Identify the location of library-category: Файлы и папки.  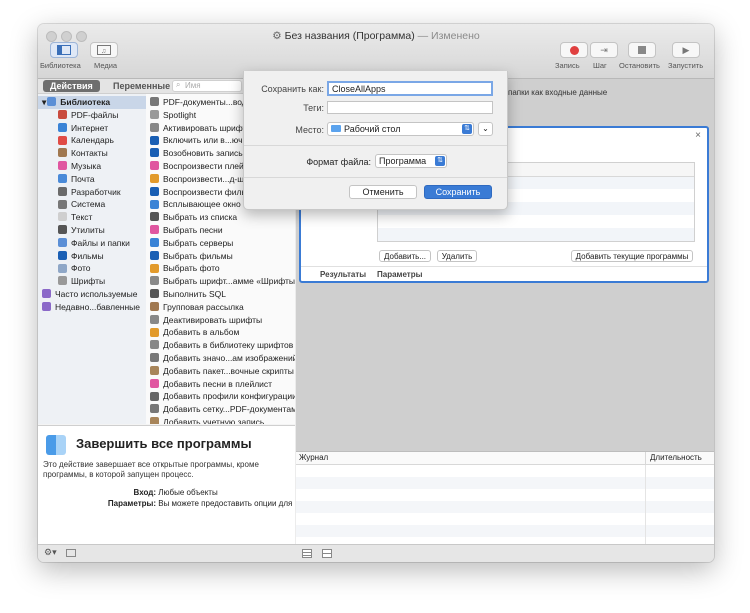
(92, 243).